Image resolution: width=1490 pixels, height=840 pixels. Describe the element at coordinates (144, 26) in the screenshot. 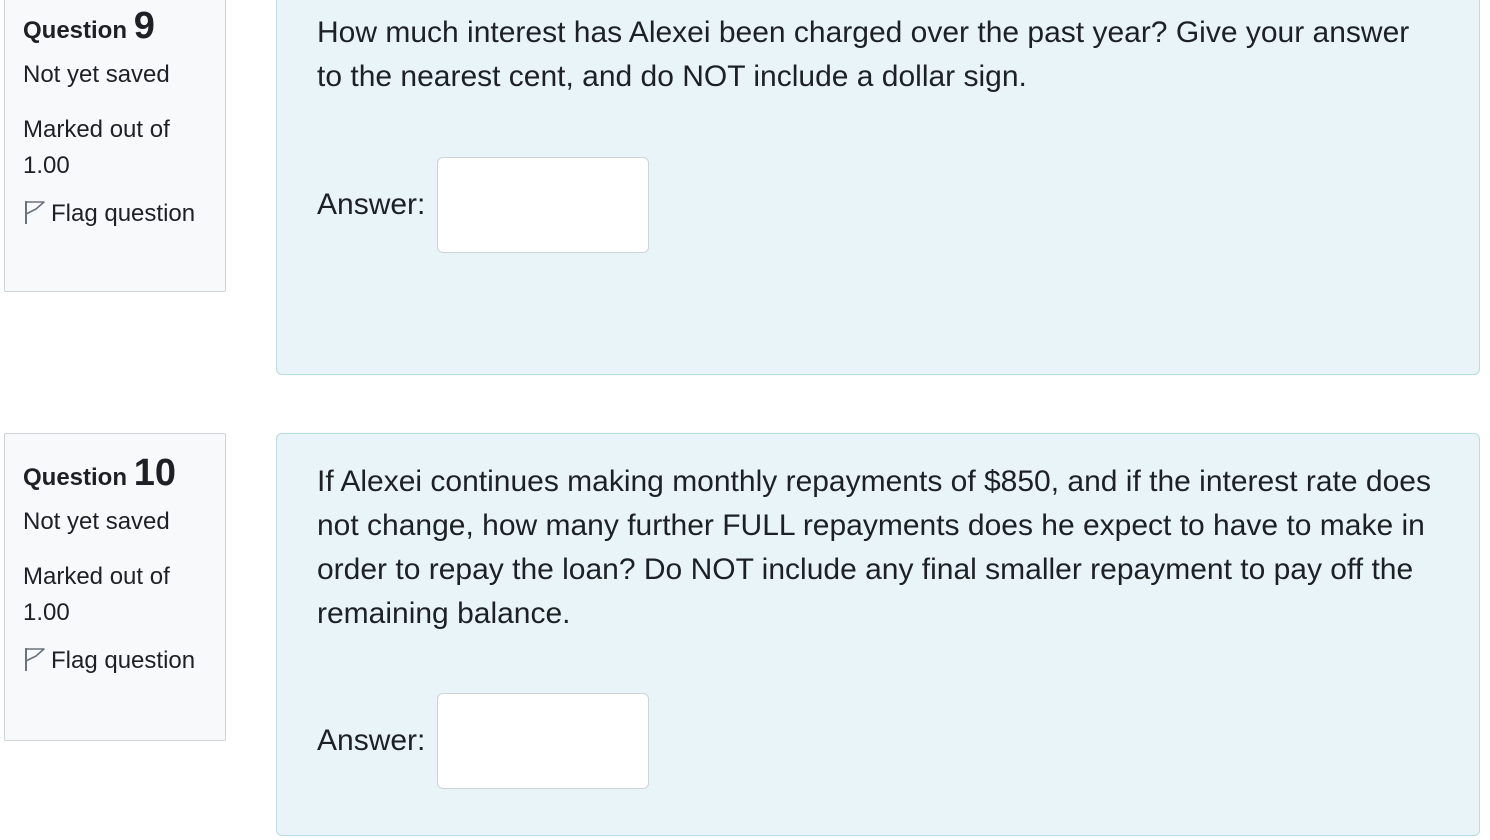

I see `question-number-value: 9` at that location.